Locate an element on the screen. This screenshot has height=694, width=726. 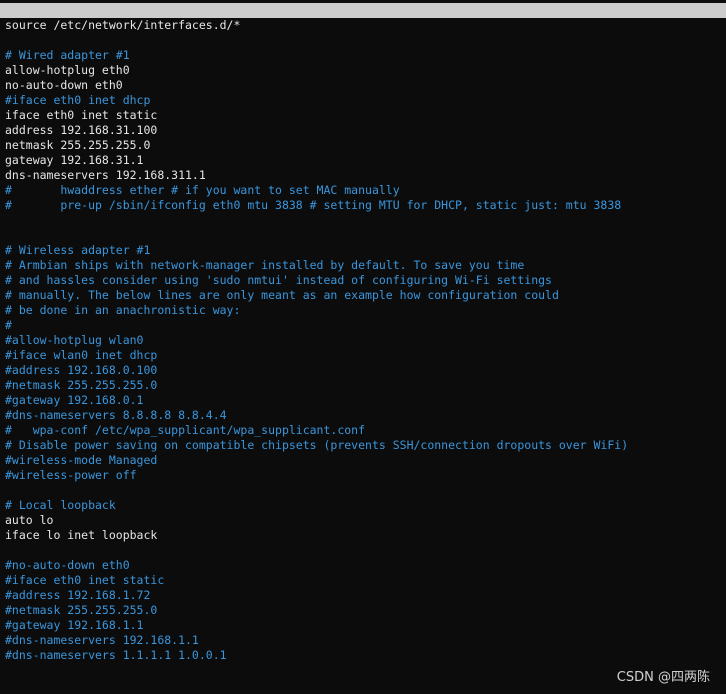
nano-titlebar: GNU nano 4.8 is located at coordinates (363, 17).